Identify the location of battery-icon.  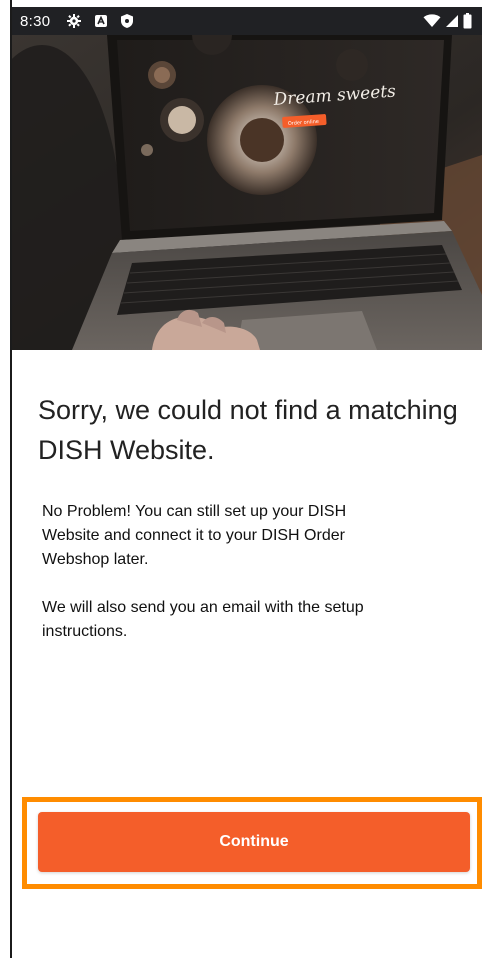
(467, 21).